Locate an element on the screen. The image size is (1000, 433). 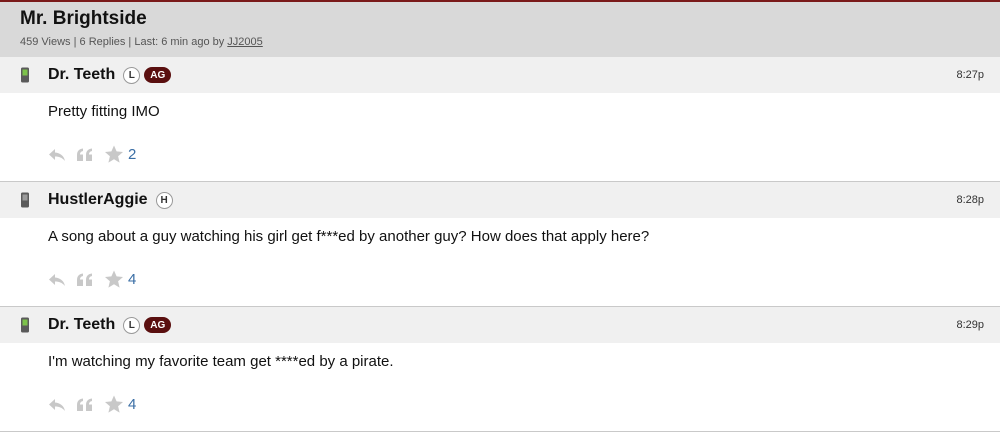
thread-title: Mr. Brightside is located at coordinates (83, 18).